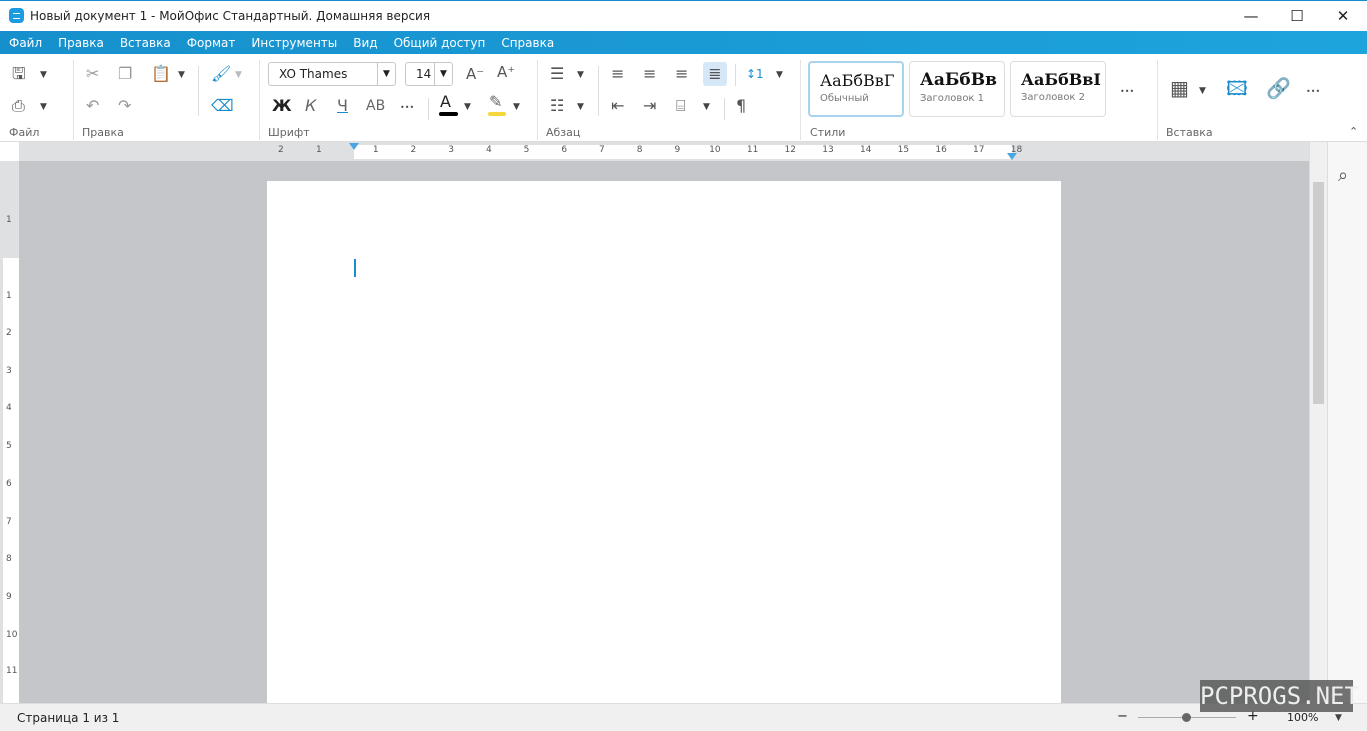 This screenshot has width=1367, height=731. Describe the element at coordinates (1302, 717) in the screenshot. I see `zoom-value: 100%` at that location.